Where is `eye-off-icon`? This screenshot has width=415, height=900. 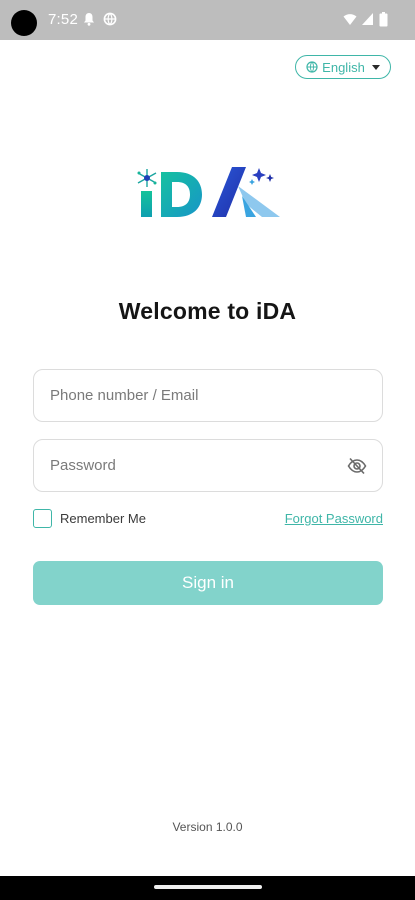 eye-off-icon is located at coordinates (357, 466).